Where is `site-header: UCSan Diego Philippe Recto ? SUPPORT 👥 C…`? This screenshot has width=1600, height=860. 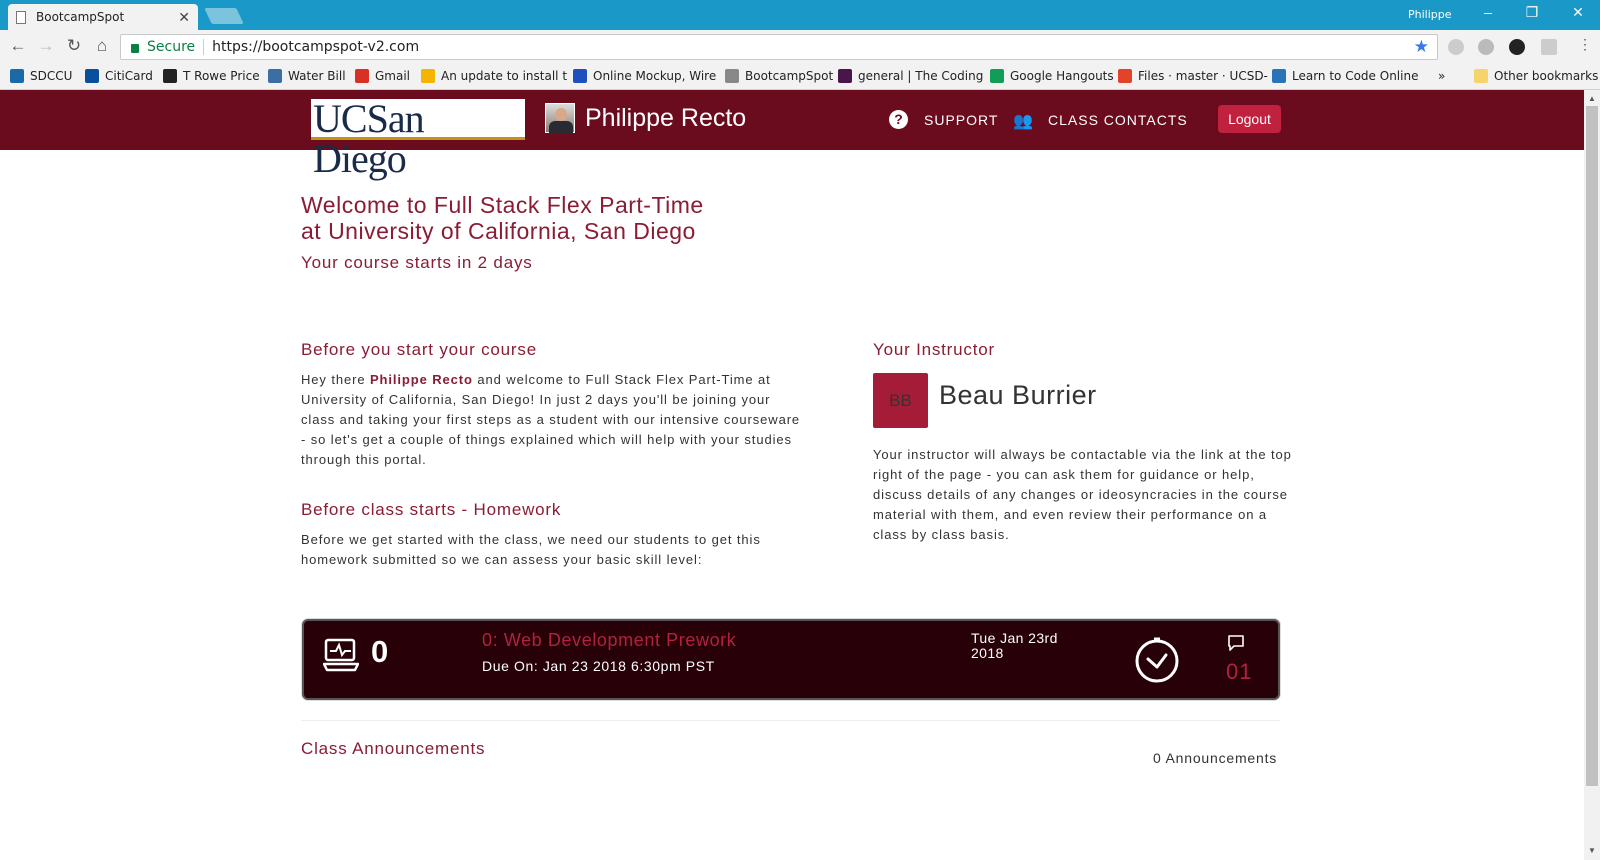
site-header: UCSan Diego Philippe Recto ? SUPPORT 👥 C… is located at coordinates (792, 134).